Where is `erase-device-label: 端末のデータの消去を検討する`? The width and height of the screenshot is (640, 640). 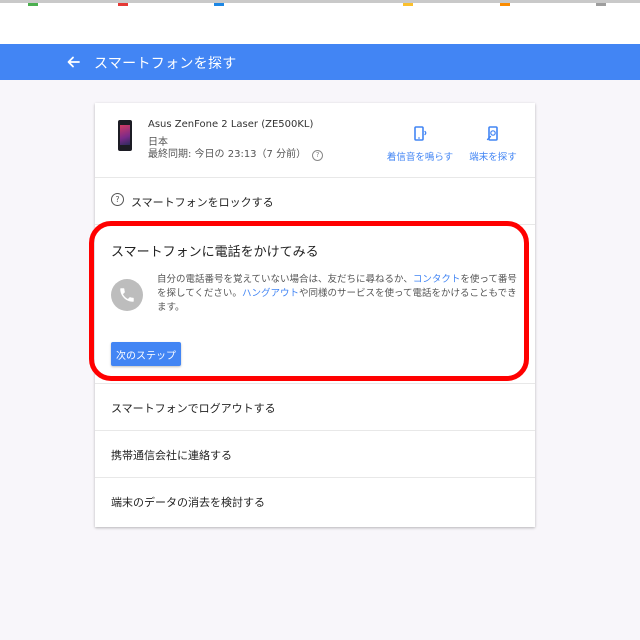
erase-device-label: 端末のデータの消去を検討する is located at coordinates (188, 502).